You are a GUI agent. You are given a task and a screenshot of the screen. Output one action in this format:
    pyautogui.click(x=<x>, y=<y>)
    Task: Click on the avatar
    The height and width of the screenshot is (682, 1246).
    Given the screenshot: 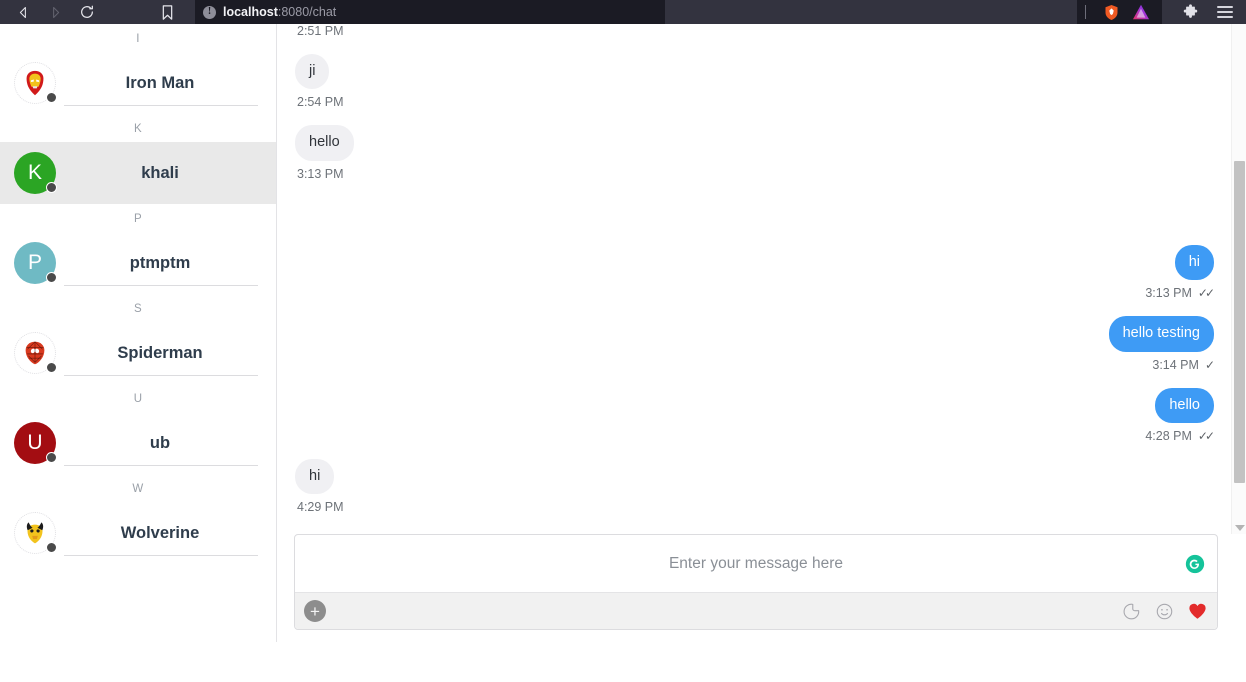 What is the action you would take?
    pyautogui.click(x=35, y=533)
    